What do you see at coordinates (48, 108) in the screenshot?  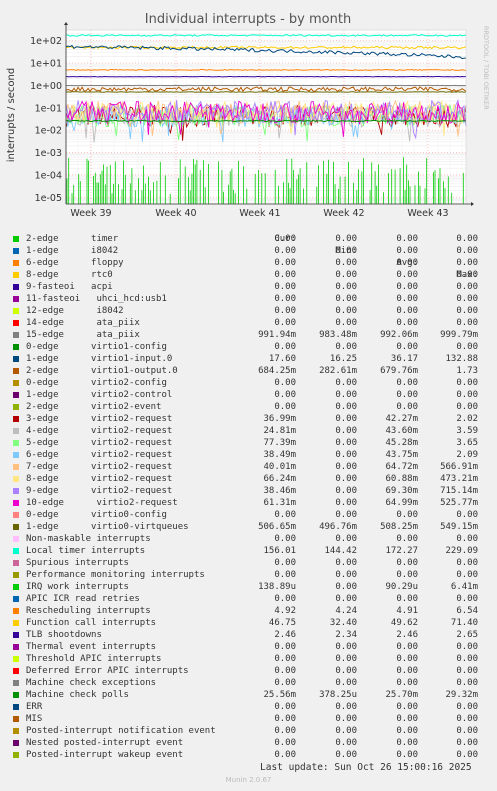 I see `y-tick-label: 1e-01` at bounding box center [48, 108].